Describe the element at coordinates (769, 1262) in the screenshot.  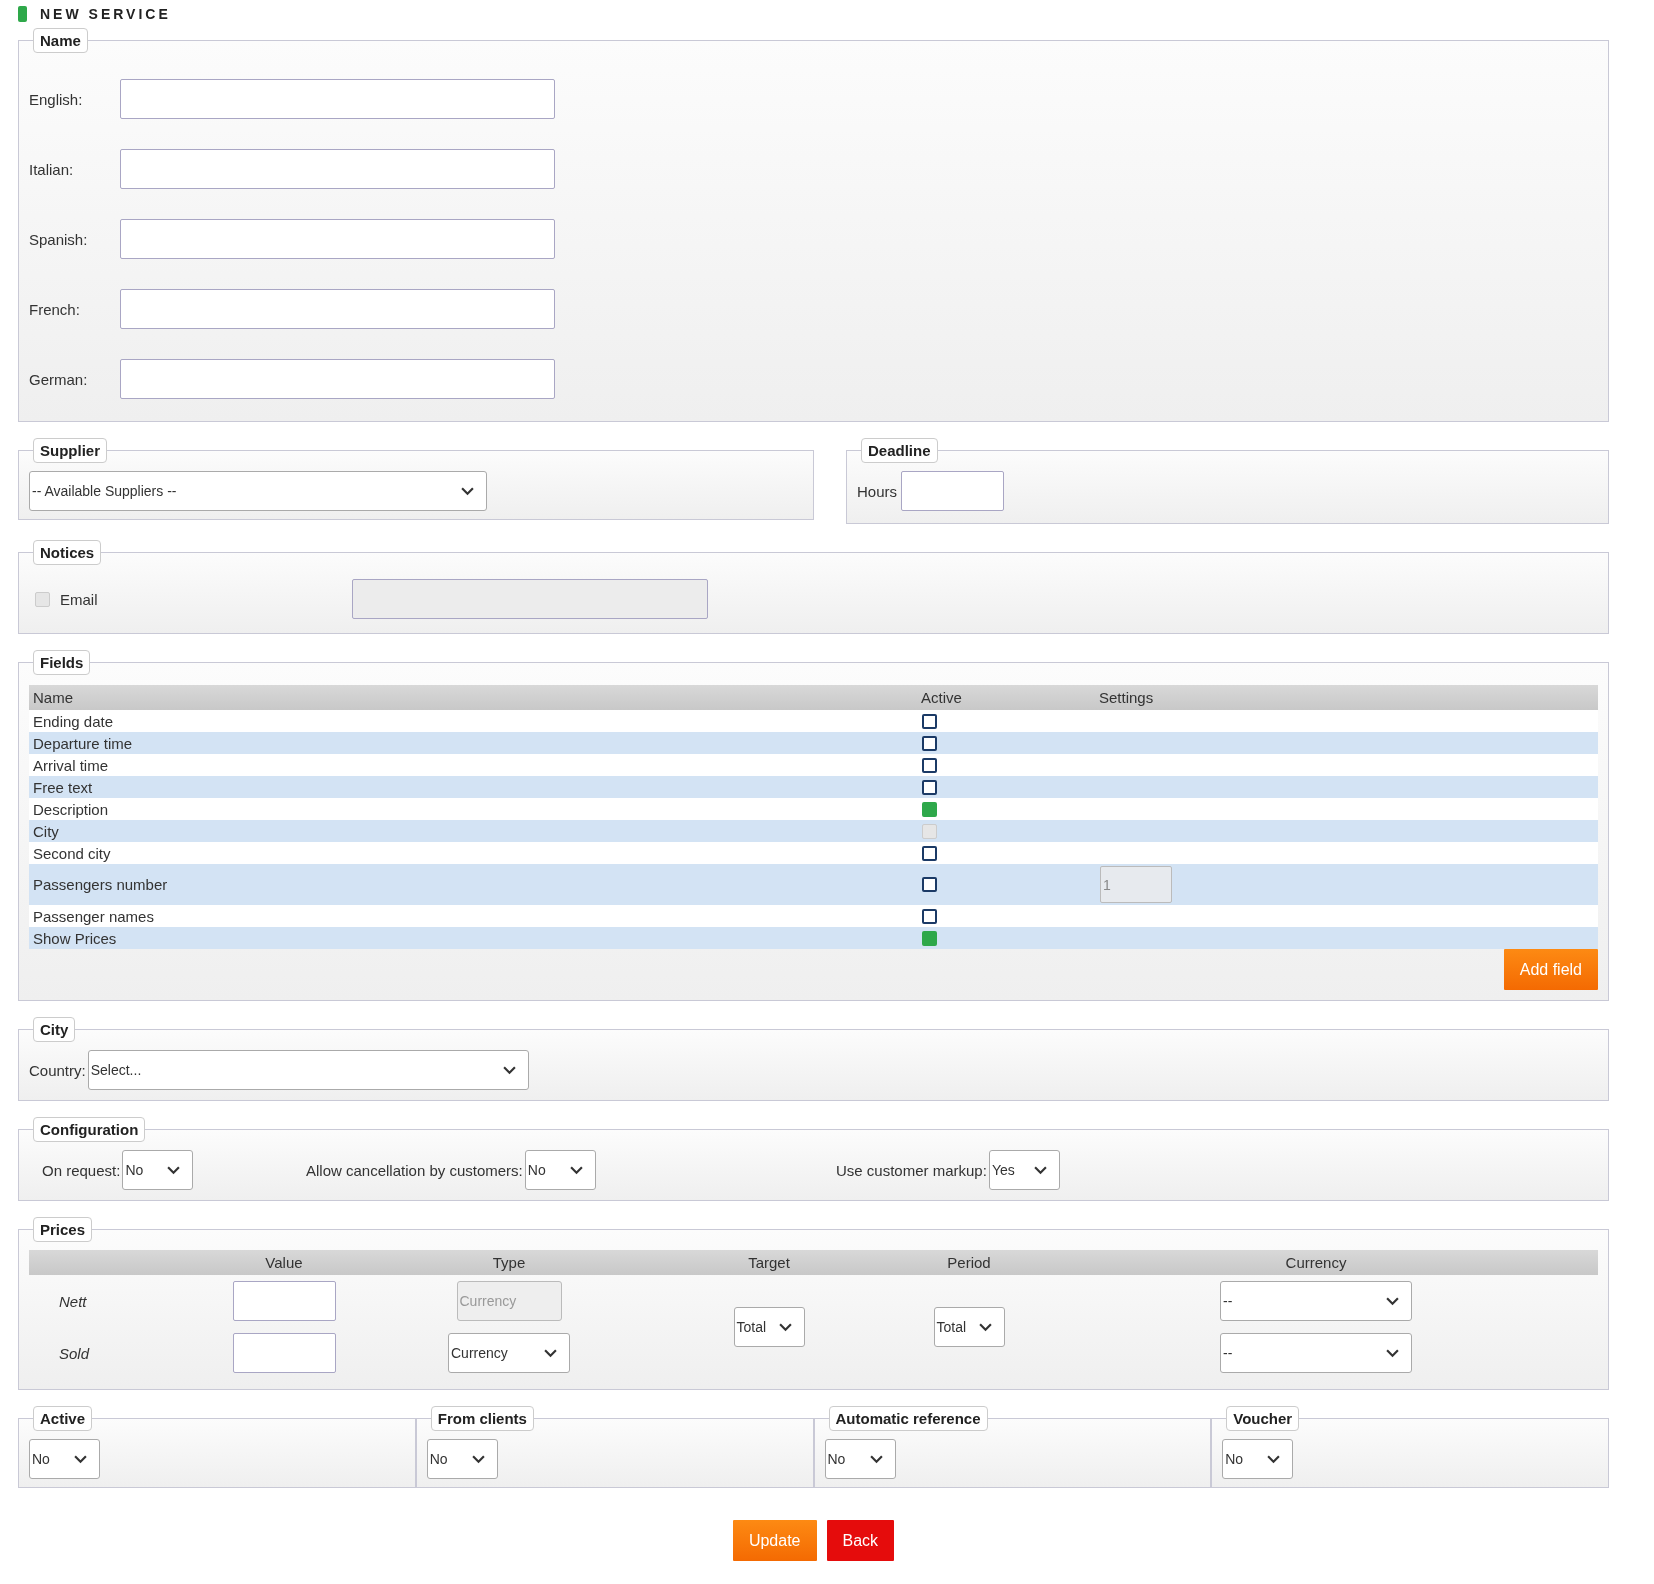
I see `column-header: Target` at that location.